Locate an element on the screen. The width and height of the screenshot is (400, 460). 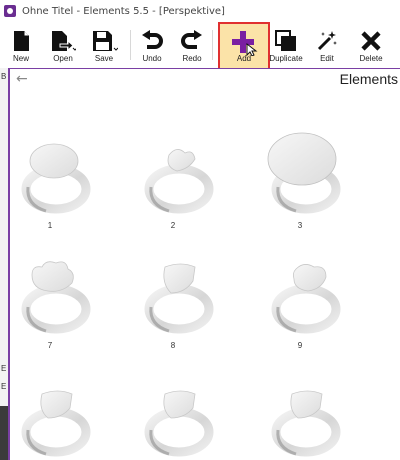
left-strip-mark: E is located at coordinates (4, 368).